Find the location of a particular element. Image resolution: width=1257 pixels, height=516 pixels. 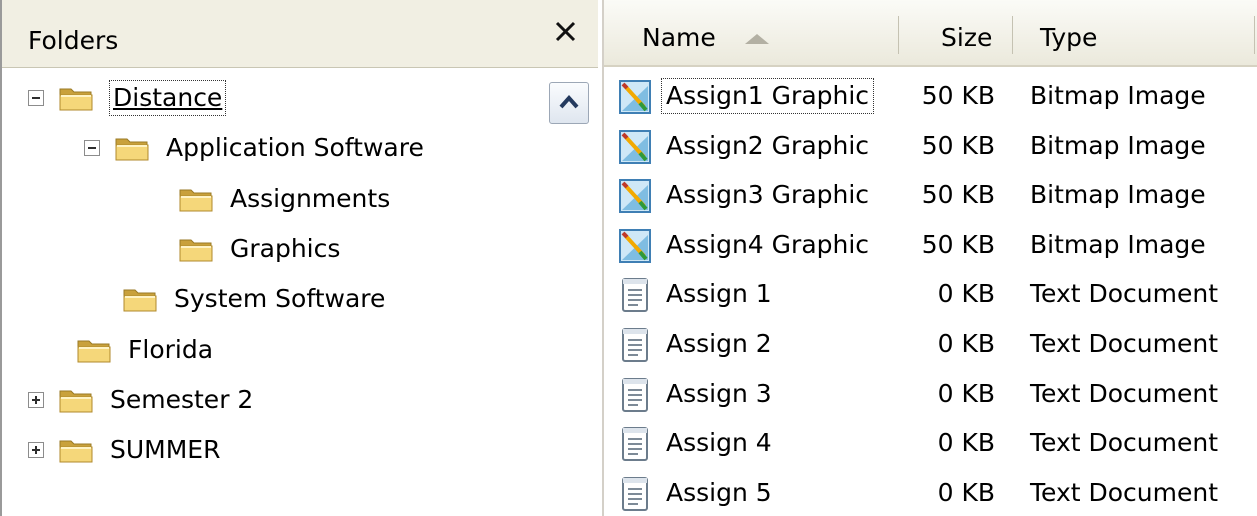

file-name: Assign4 Graphic is located at coordinates (768, 244).